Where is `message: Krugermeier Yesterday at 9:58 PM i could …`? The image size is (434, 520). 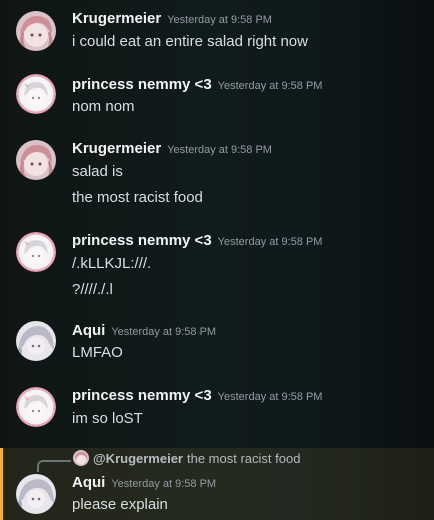 message: Krugermeier Yesterday at 9:58 PM i could … is located at coordinates (217, 32).